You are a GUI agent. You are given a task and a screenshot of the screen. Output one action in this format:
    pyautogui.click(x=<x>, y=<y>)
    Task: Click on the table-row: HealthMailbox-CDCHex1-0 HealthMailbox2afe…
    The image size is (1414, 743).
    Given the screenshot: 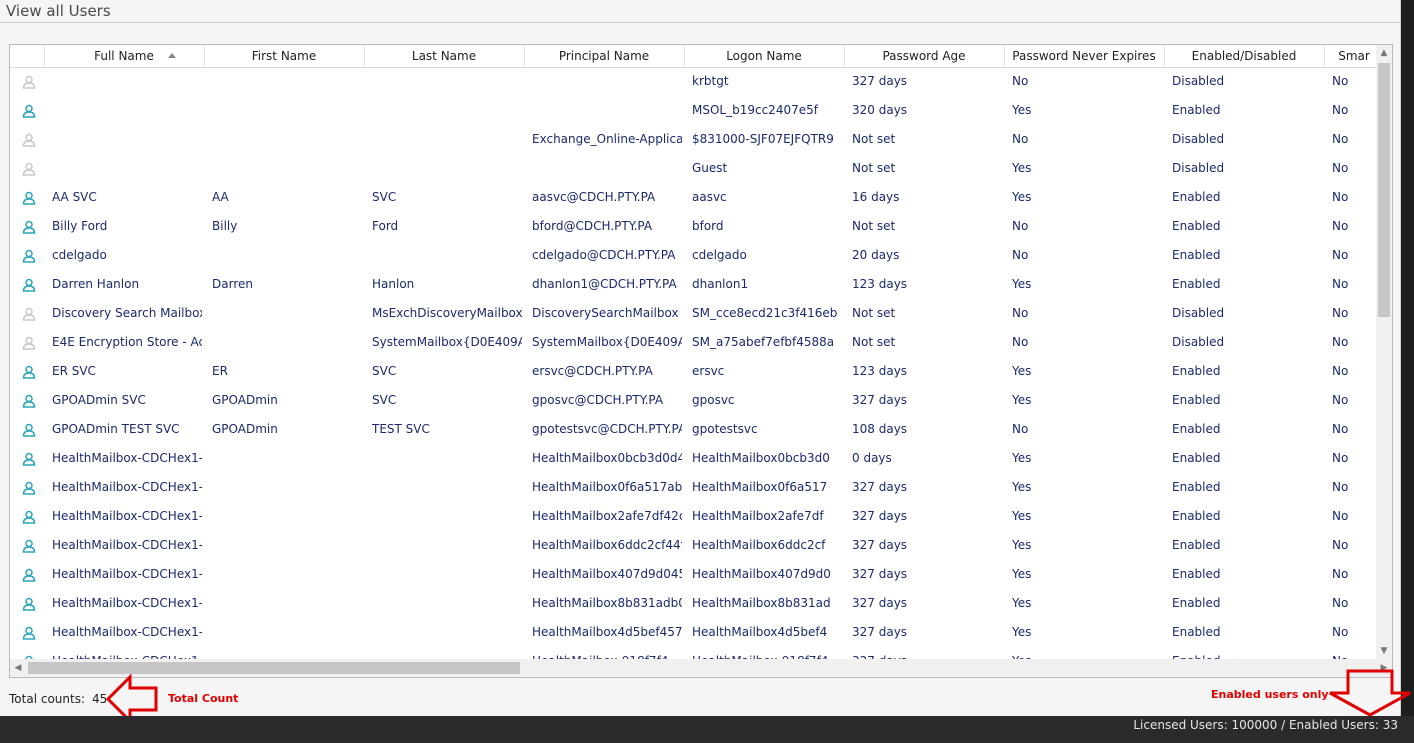 What is the action you would take?
    pyautogui.click(x=692, y=516)
    